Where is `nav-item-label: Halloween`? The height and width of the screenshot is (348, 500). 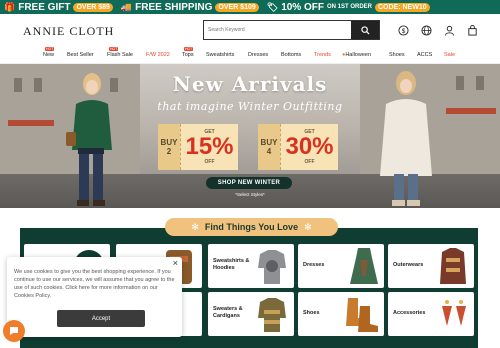 nav-item-label: Halloween is located at coordinates (358, 55).